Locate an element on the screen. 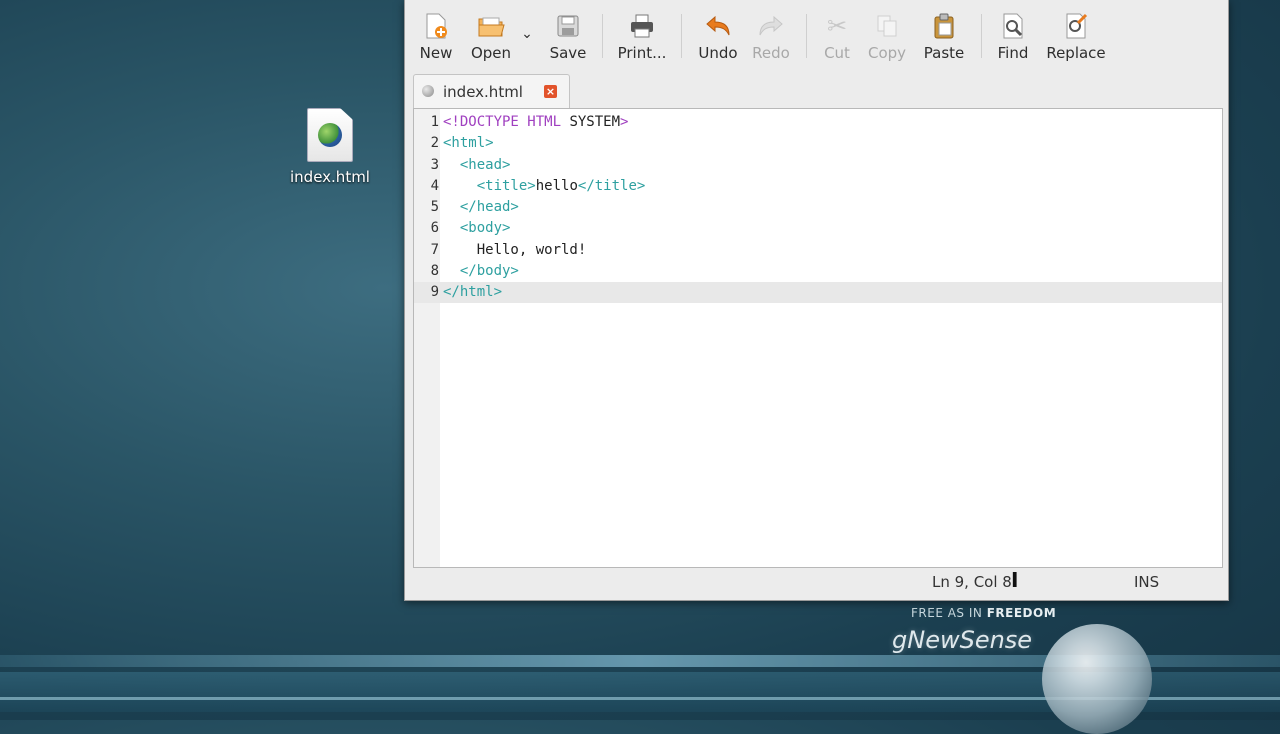  line-code: </html> is located at coordinates (472, 292).